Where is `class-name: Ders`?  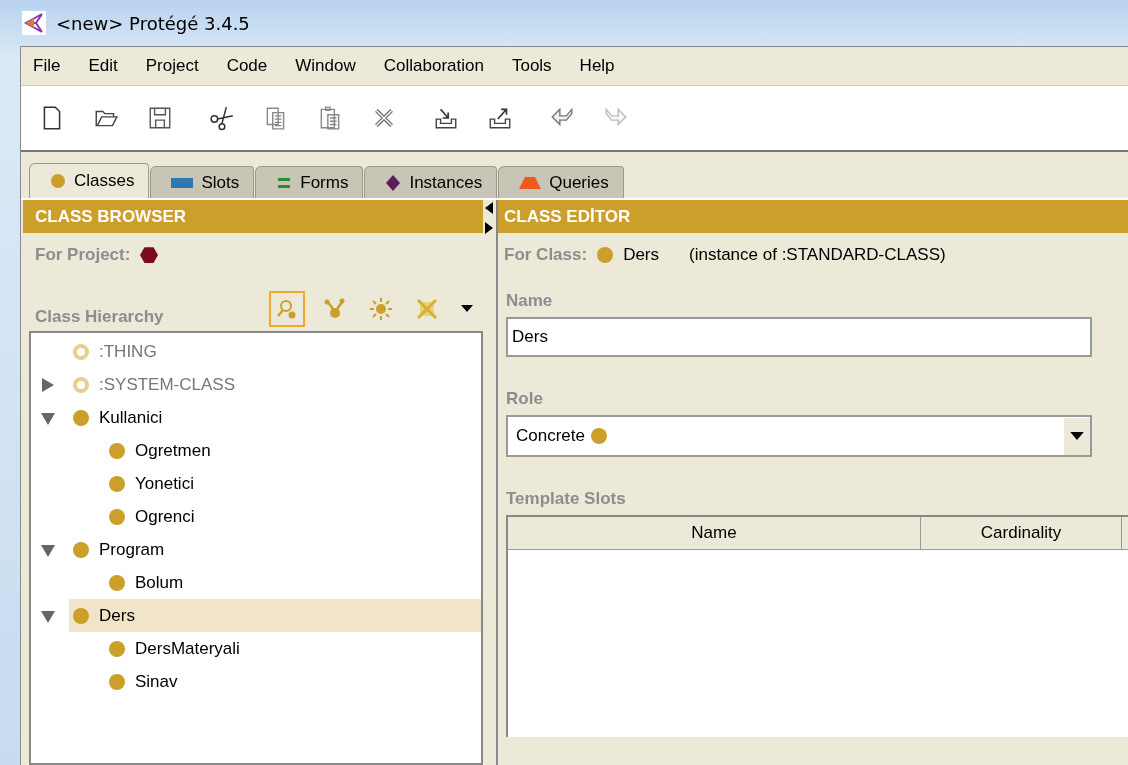 class-name: Ders is located at coordinates (641, 255).